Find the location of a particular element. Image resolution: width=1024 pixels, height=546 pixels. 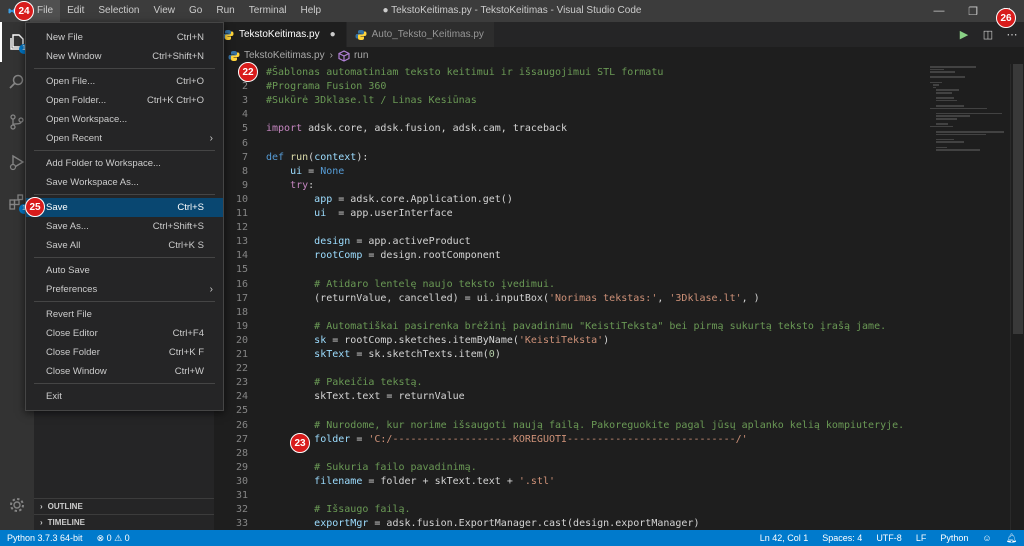

code-line: 29 # Sukuria failo pavadinimą. is located at coordinates (570, 468).